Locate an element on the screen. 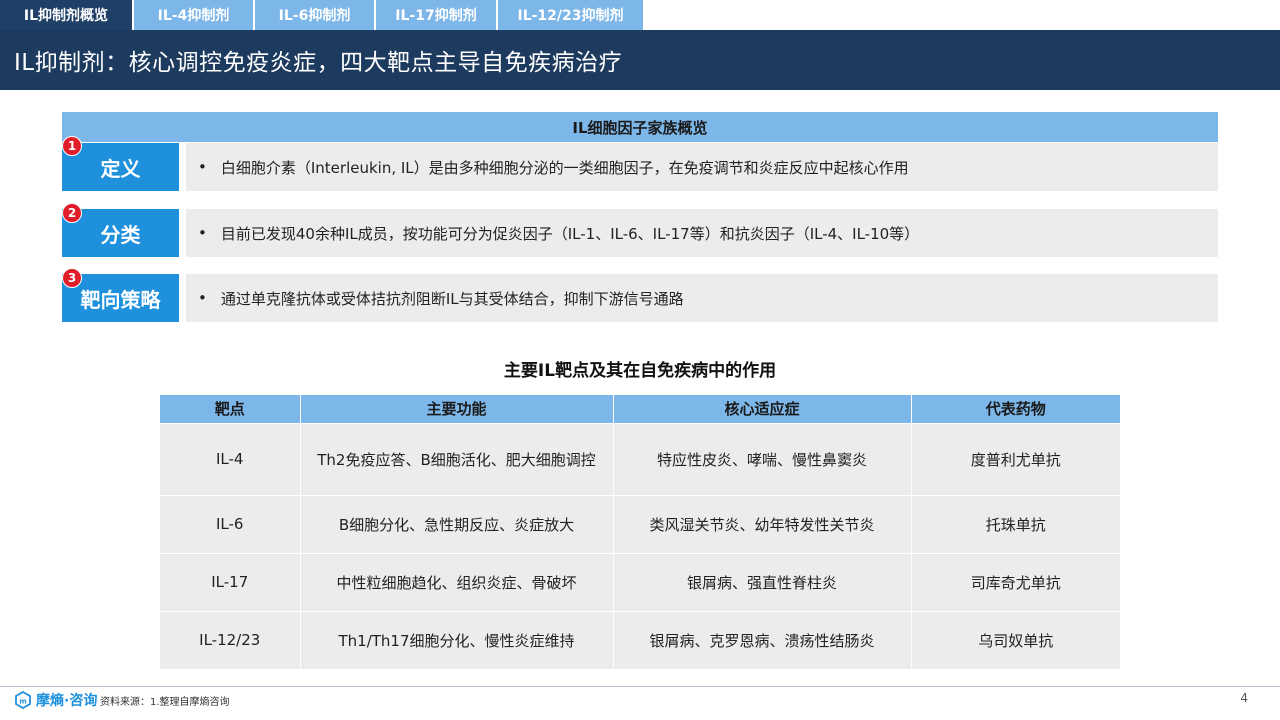  cell-function: B细胞分化、急性期反应、炎症放大 is located at coordinates (457, 523).